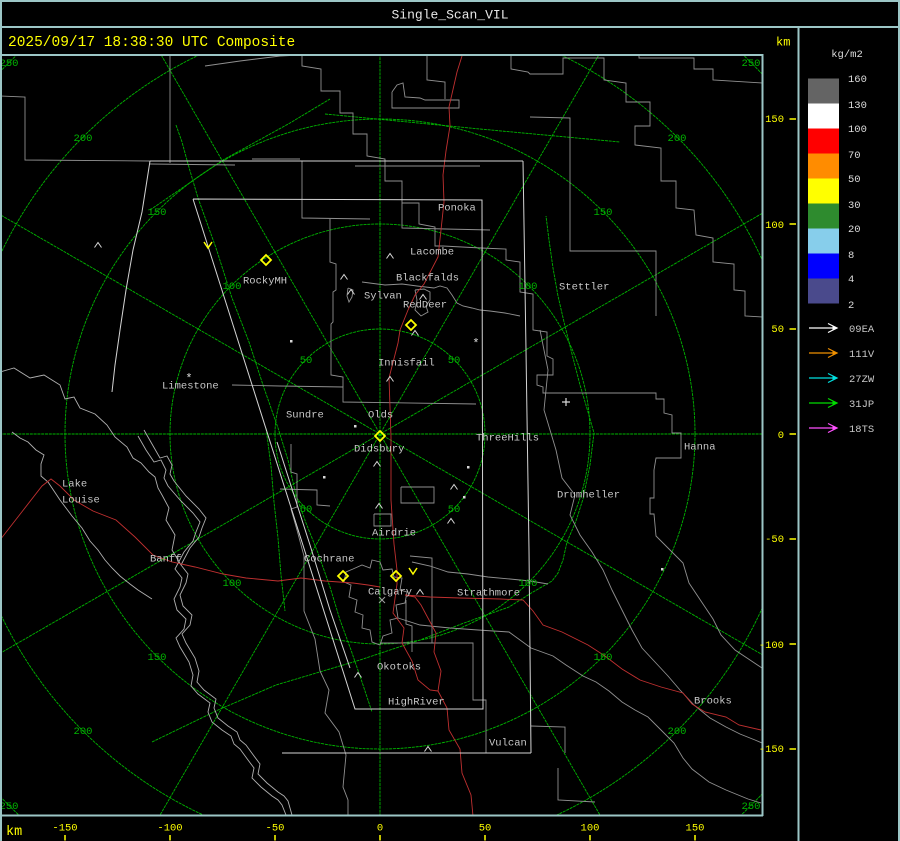  What do you see at coordinates (862, 380) in the screenshot?
I see `svg-text: 27ZW` at bounding box center [862, 380].